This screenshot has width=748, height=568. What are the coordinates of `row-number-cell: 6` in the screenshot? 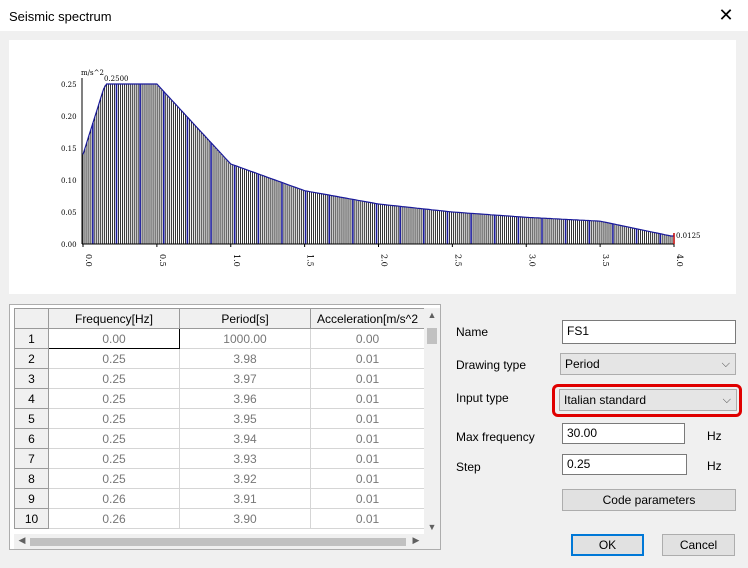 It's located at (31, 438).